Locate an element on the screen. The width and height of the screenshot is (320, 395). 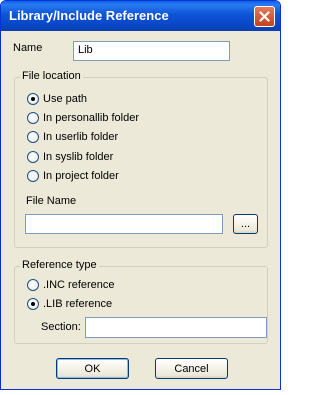
radio-label: In project folder is located at coordinates (81, 176).